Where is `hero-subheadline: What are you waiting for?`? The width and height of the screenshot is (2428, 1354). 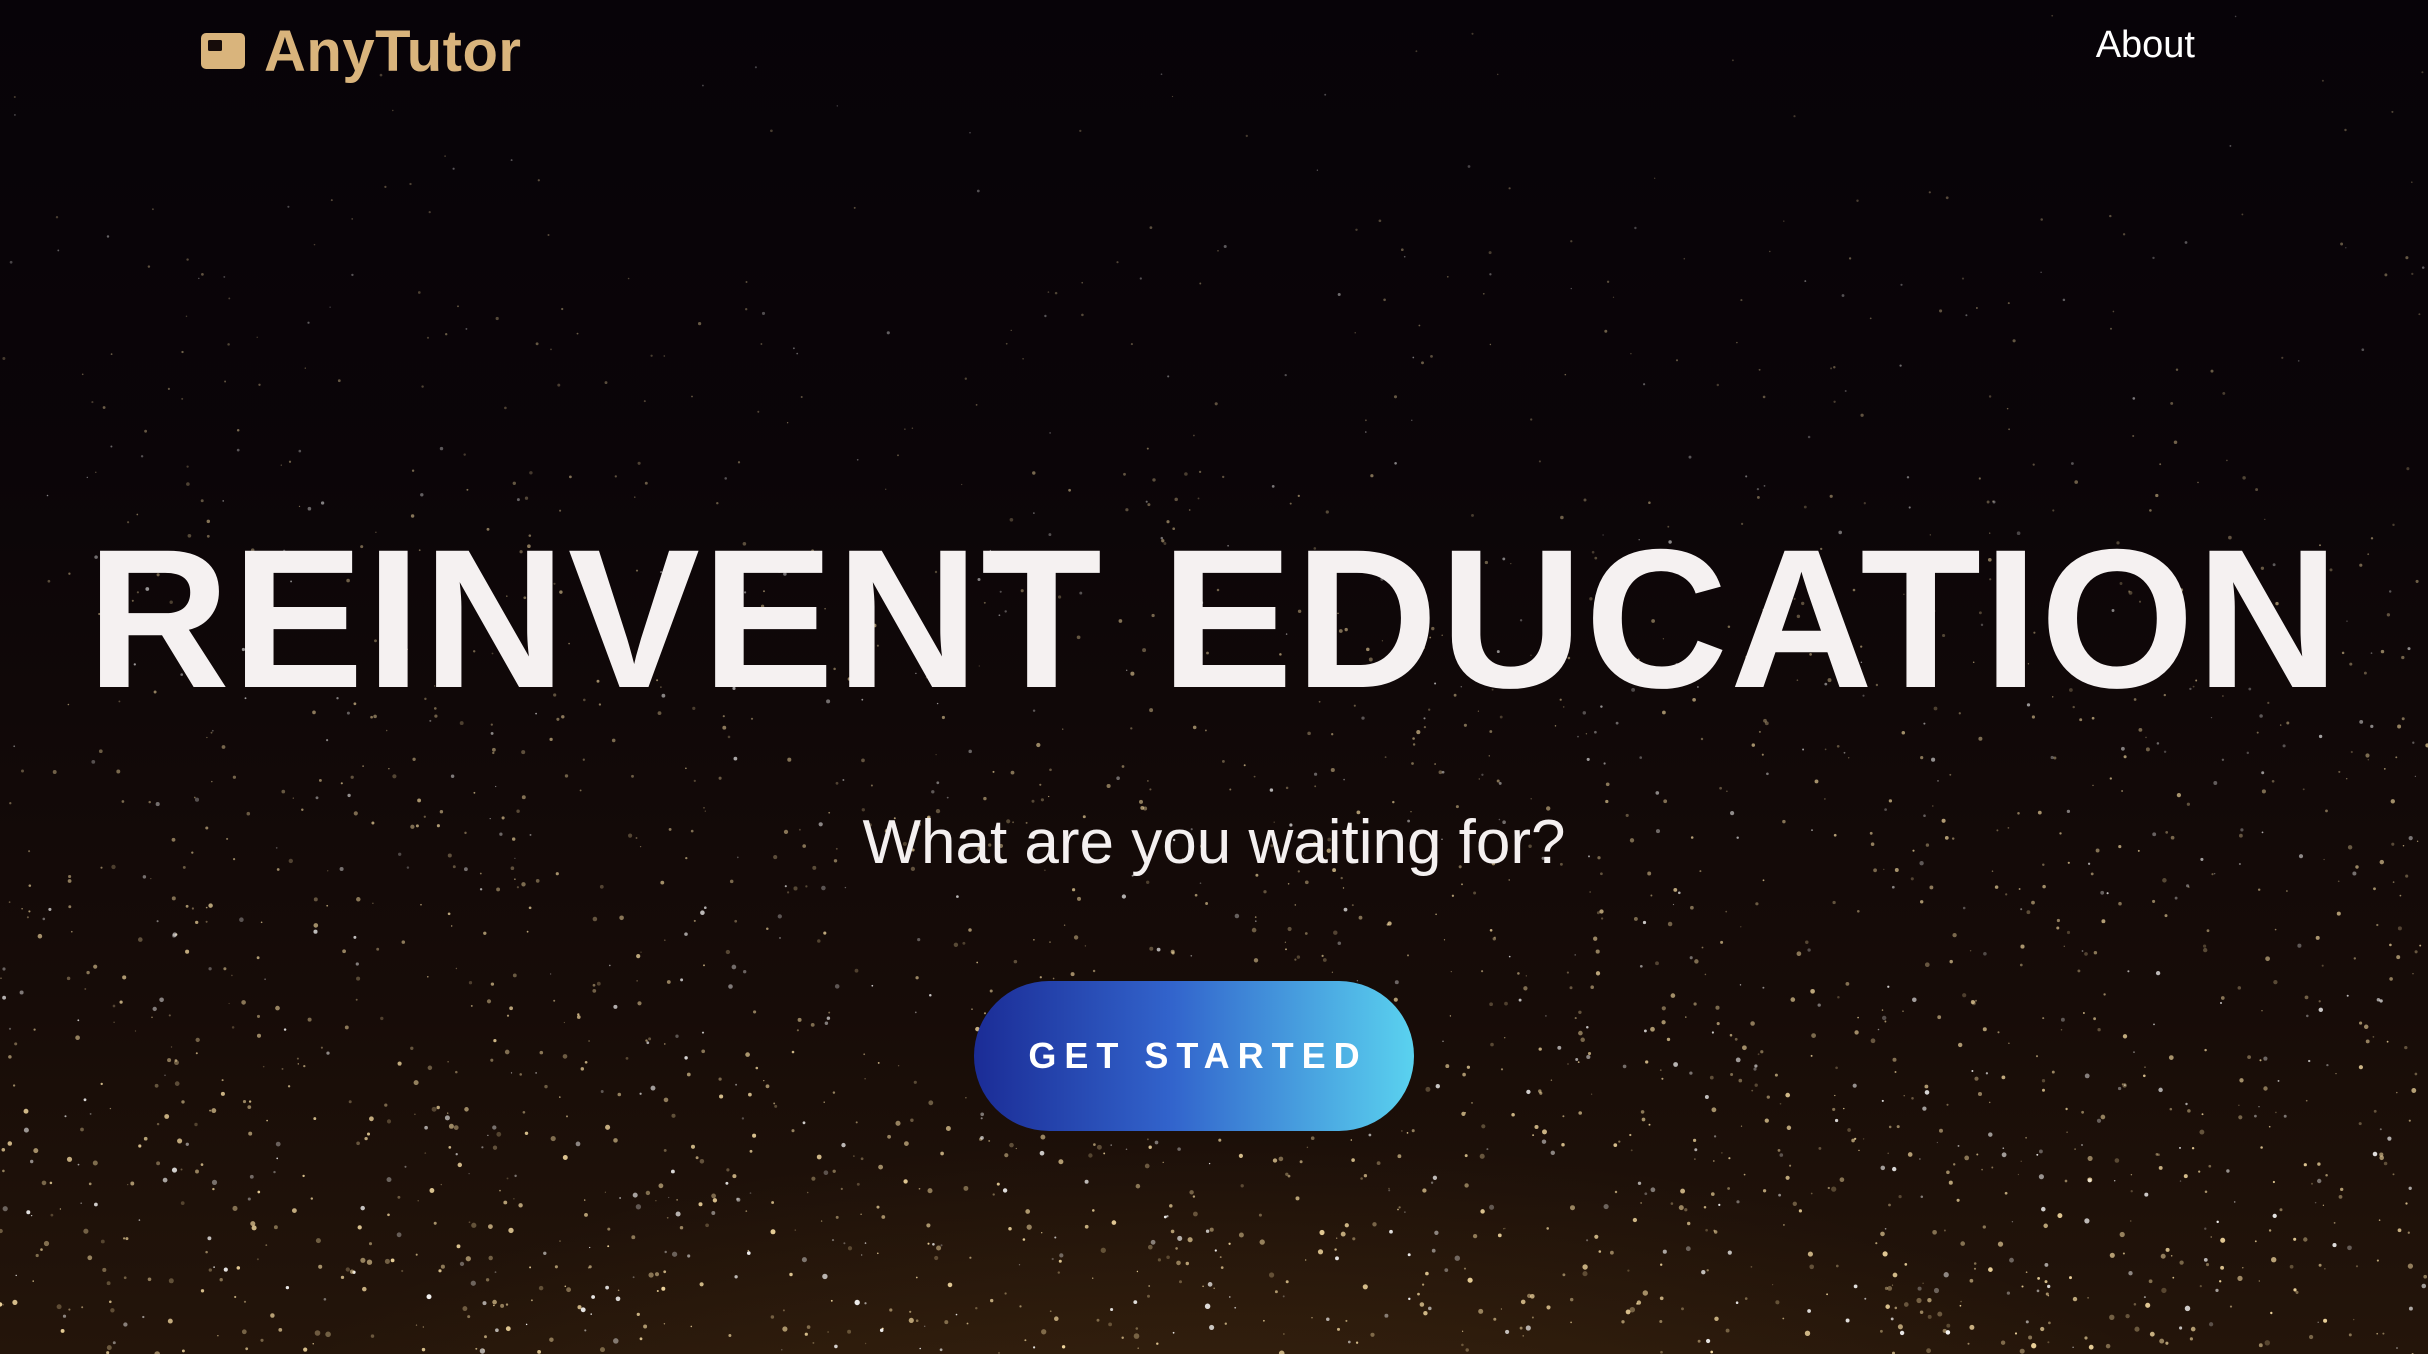
hero-subheadline: What are you waiting for? is located at coordinates (1214, 842).